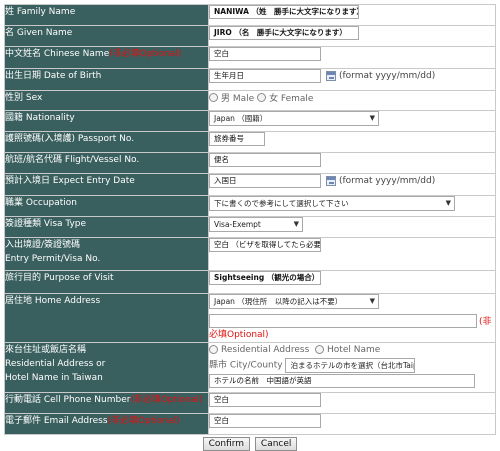 The height and width of the screenshot is (451, 500). I want to click on passport-label: 護照號碼(入境護) Passport No., so click(106, 142).